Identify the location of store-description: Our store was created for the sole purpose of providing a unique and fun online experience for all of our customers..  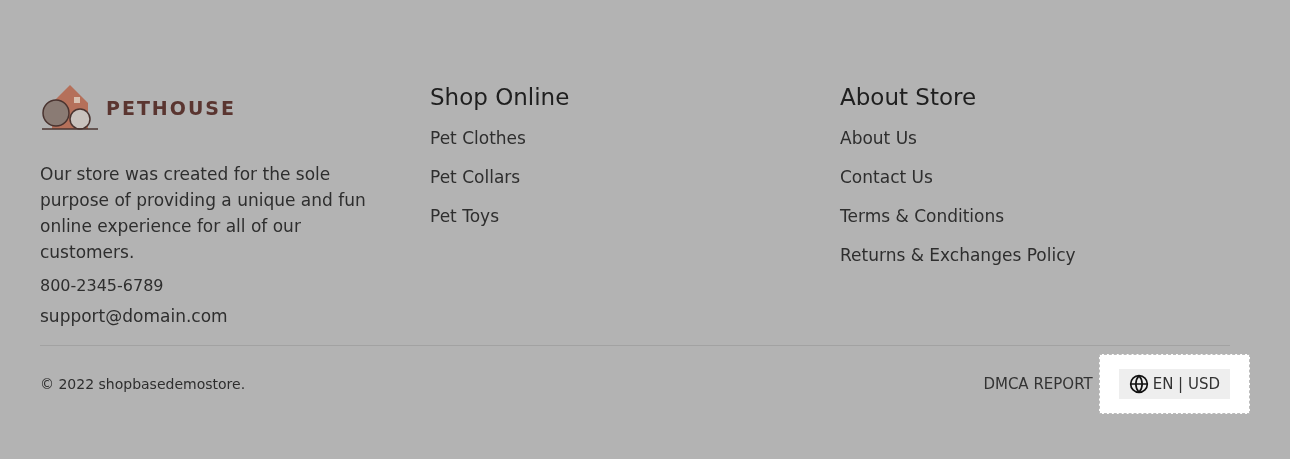
(203, 213).